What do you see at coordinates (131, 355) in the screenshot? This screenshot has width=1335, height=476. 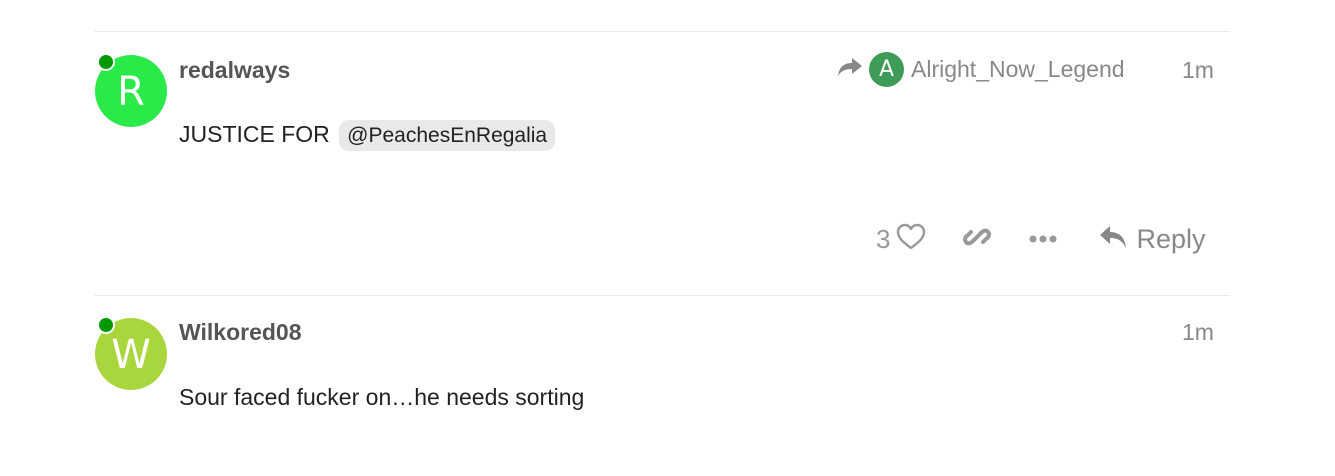 I see `avatar-letter: W` at bounding box center [131, 355].